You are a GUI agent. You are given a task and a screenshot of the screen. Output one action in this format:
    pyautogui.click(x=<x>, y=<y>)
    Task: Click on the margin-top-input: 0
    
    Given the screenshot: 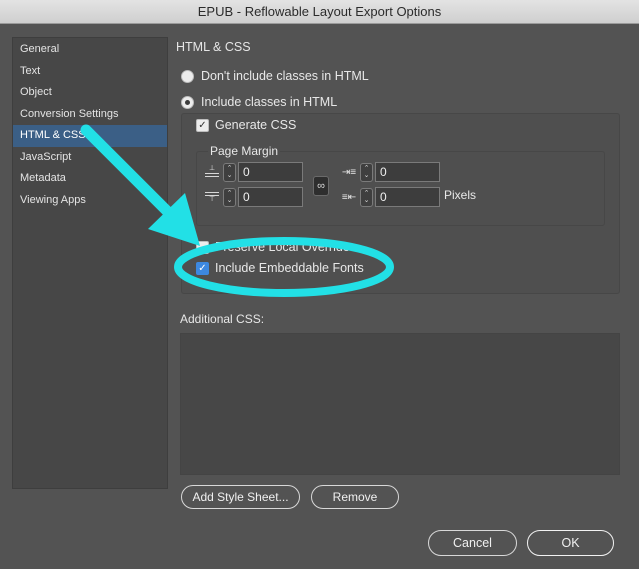 What is the action you would take?
    pyautogui.click(x=270, y=172)
    